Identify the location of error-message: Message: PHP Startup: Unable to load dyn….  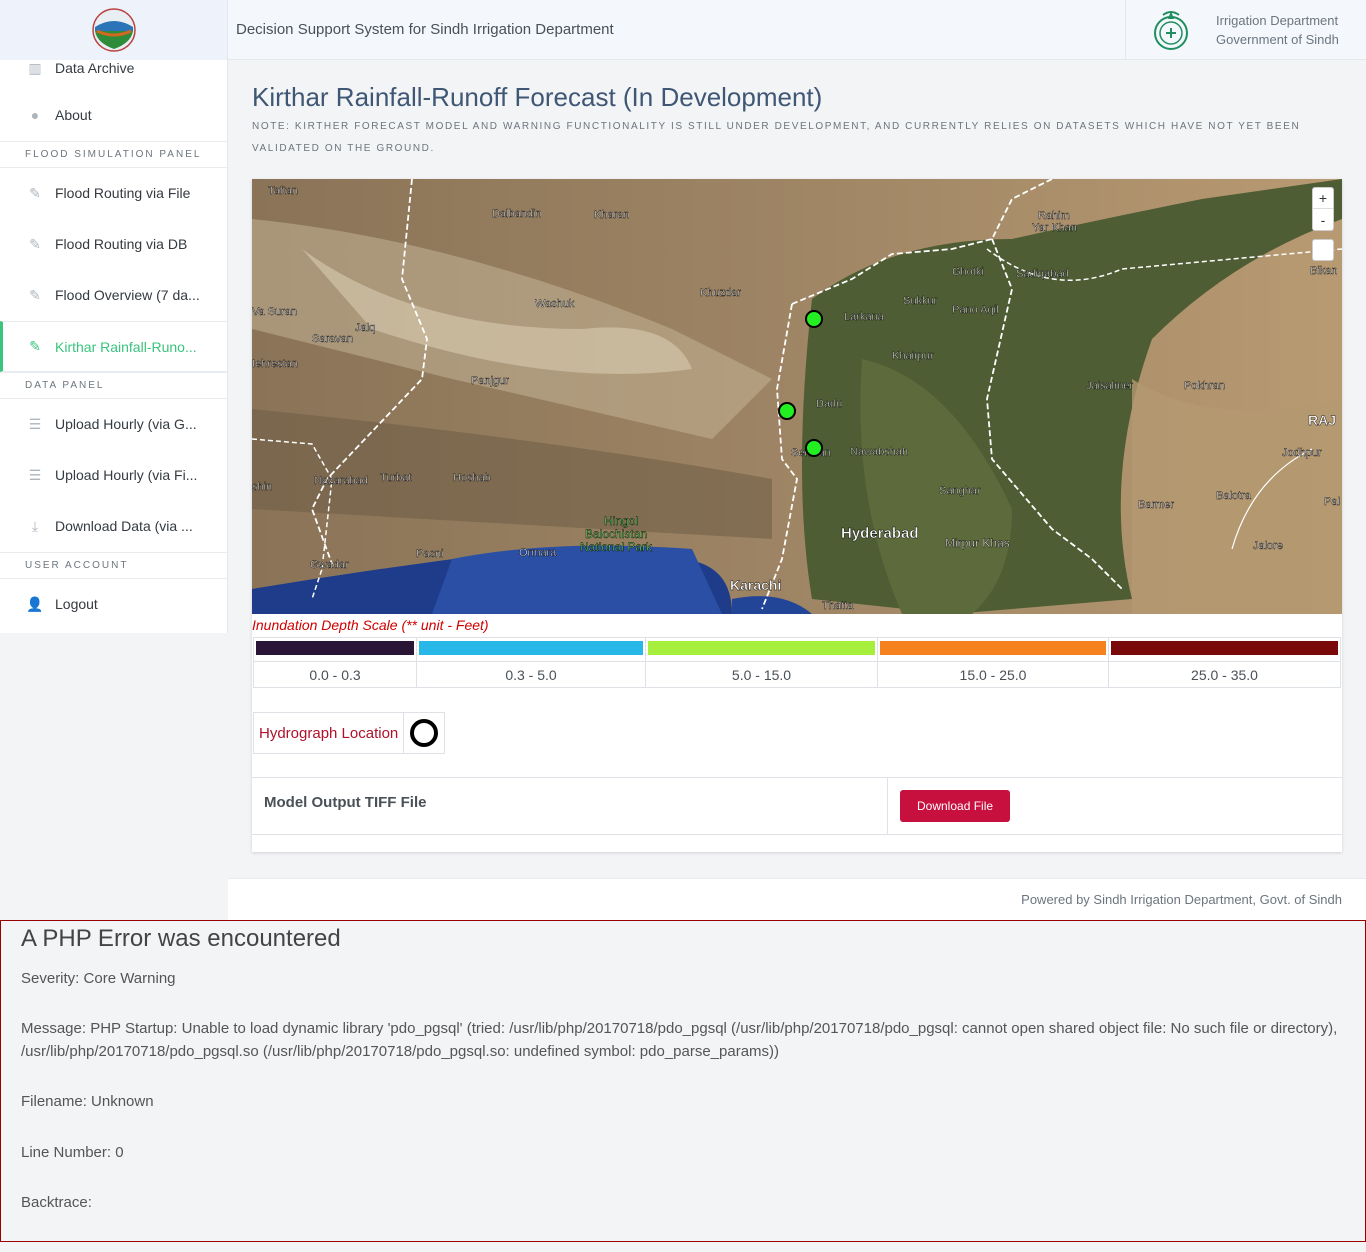
(679, 1040).